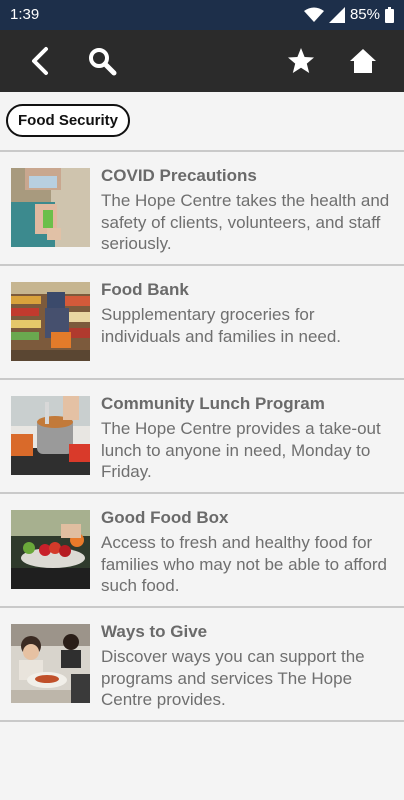 This screenshot has height=800, width=404. What do you see at coordinates (202, 121) in the screenshot?
I see `chip-row: Food Security` at bounding box center [202, 121].